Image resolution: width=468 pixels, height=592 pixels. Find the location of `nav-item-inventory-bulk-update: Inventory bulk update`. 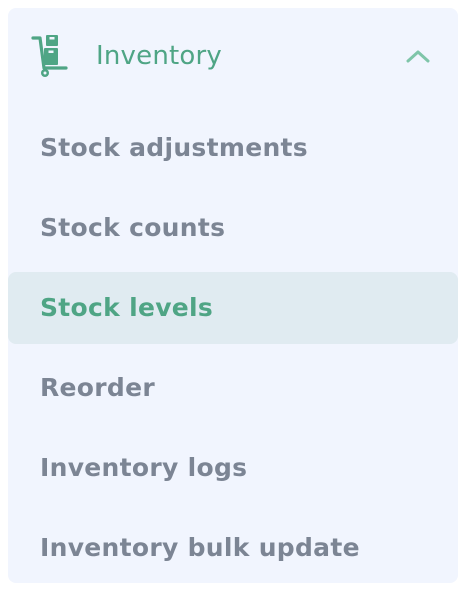

nav-item-inventory-bulk-update: Inventory bulk update is located at coordinates (233, 548).